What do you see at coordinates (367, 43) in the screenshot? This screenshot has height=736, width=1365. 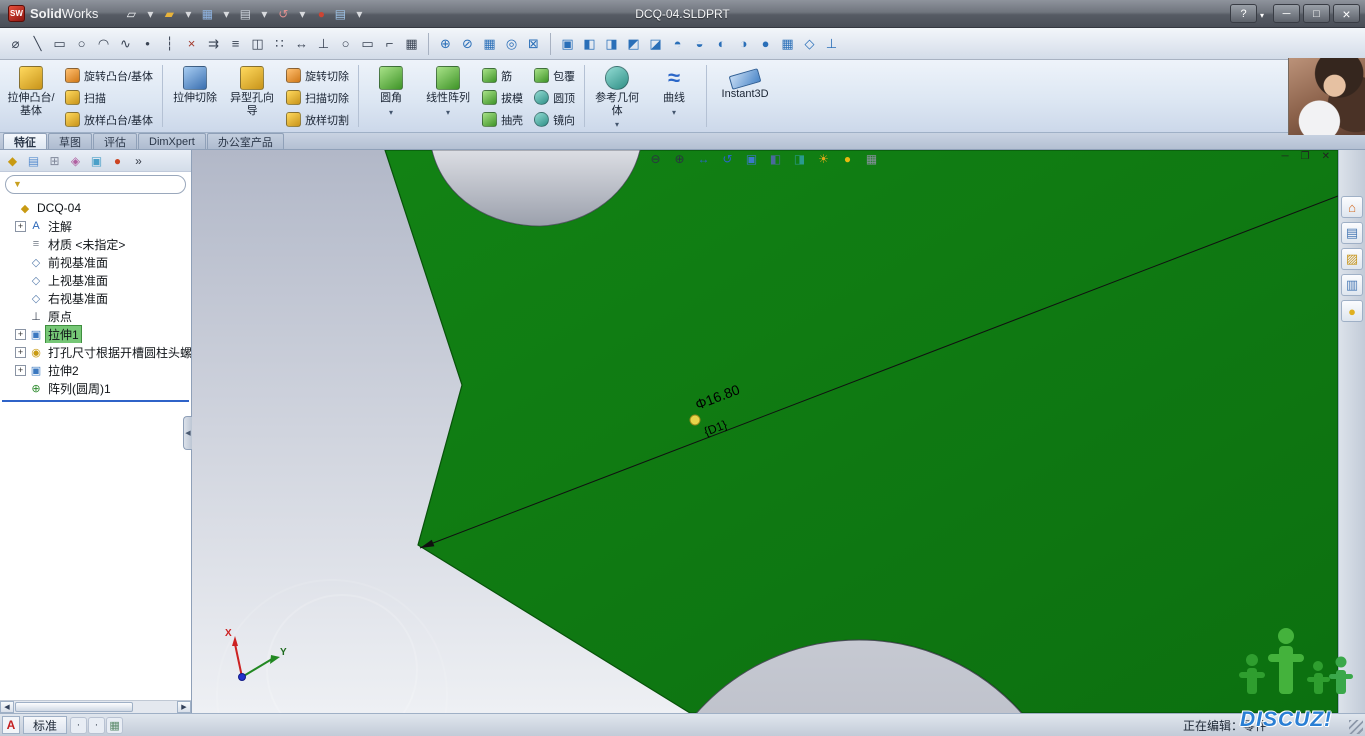 I see `slot-icon: ▭` at bounding box center [367, 43].